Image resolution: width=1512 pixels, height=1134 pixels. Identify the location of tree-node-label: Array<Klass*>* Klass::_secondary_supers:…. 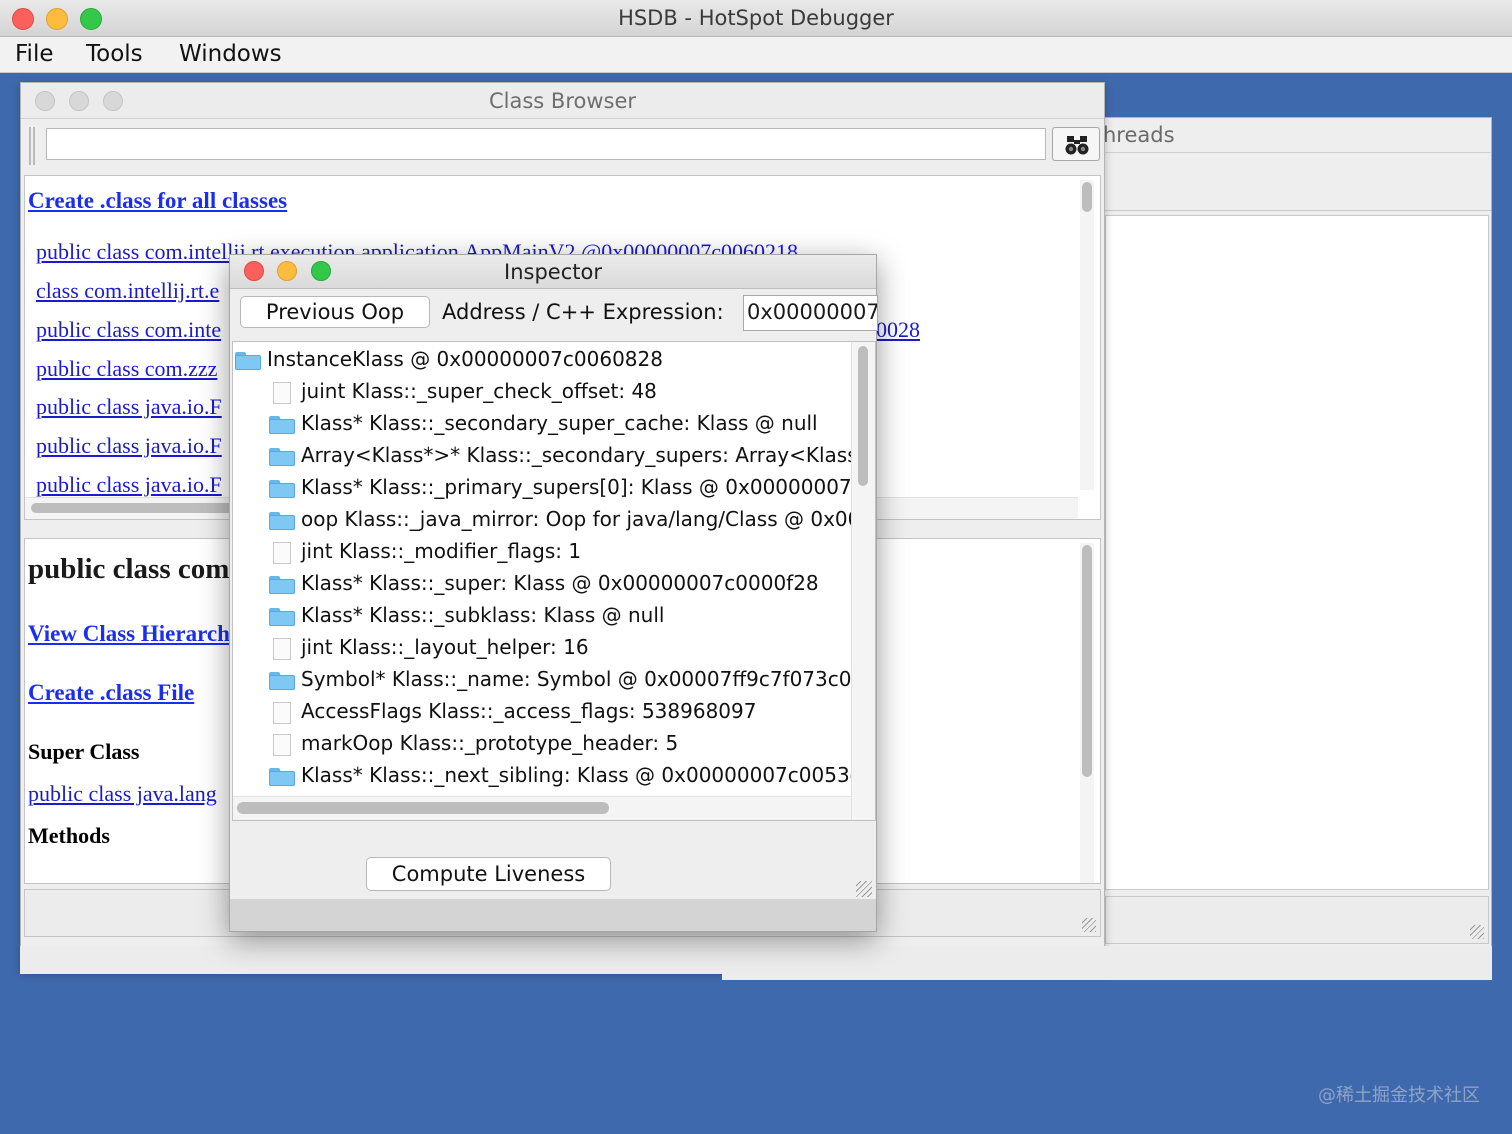
(584, 455).